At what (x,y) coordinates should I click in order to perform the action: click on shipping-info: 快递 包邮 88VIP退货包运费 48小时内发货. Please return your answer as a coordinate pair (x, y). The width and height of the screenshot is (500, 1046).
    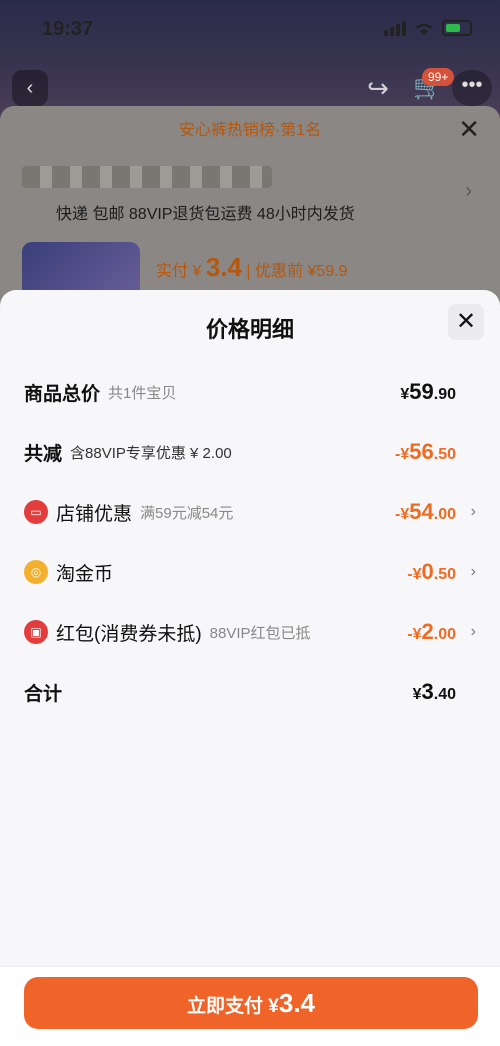
    Looking at the image, I should click on (205, 214).